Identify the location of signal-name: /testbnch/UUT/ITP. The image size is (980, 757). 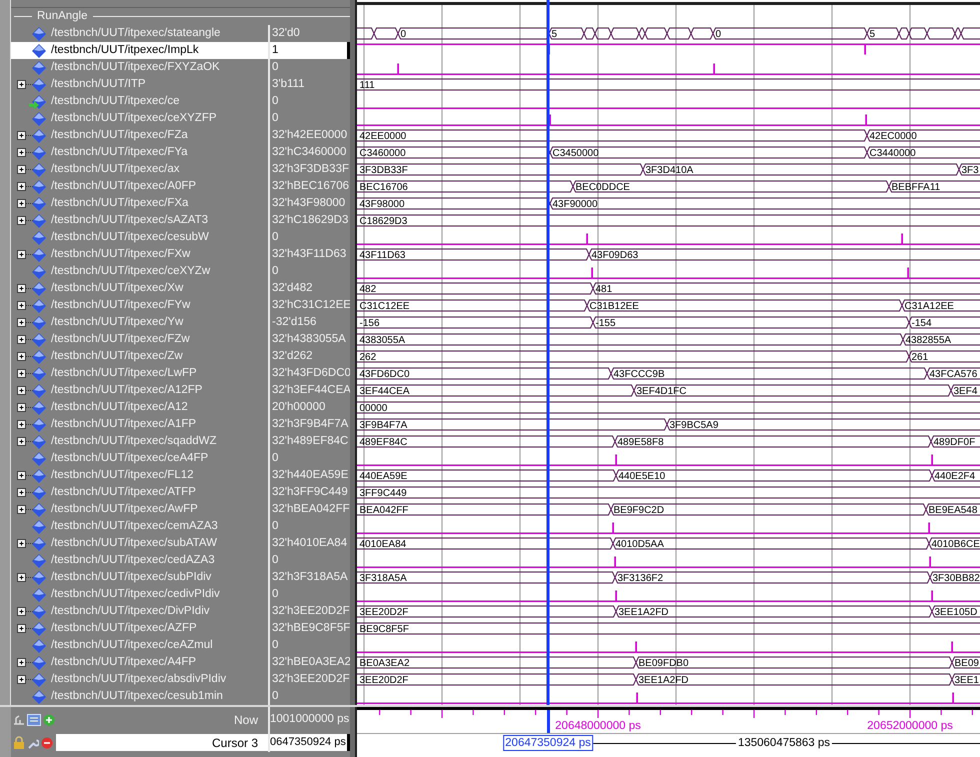
(139, 84).